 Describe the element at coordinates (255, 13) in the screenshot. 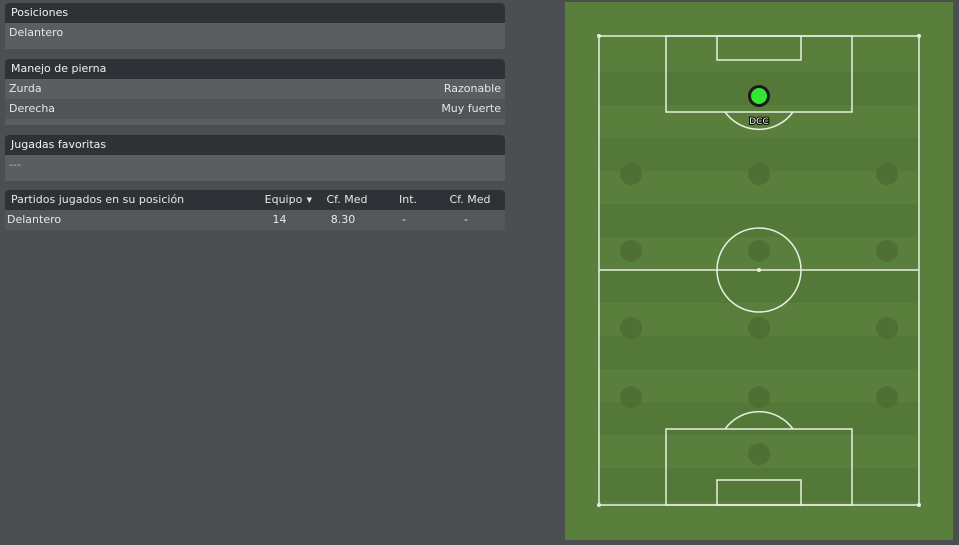

I see `positions-header: Posiciones` at that location.